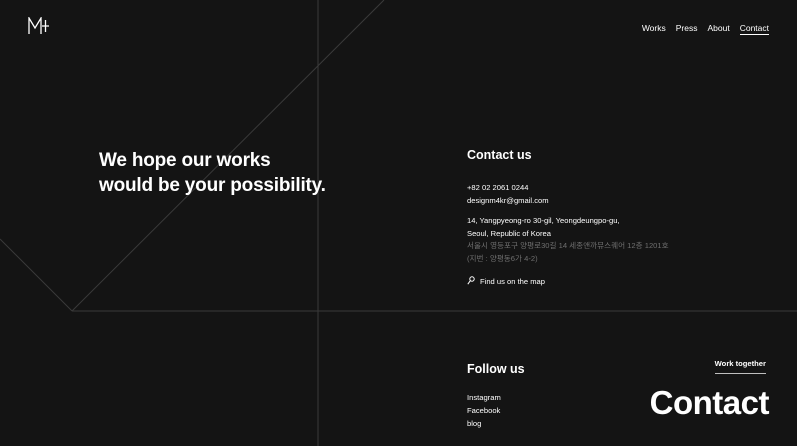 This screenshot has height=446, width=797. Describe the element at coordinates (687, 29) in the screenshot. I see `nav-item-press: Press` at that location.